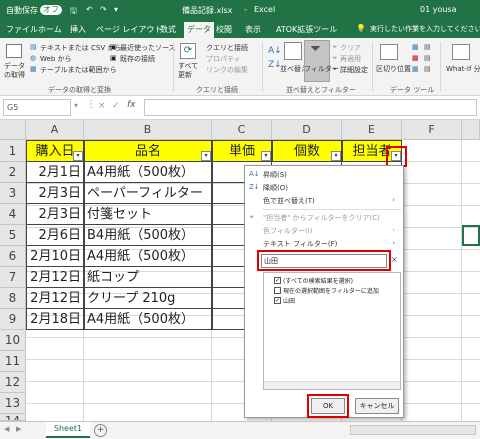 The width and height of the screenshot is (480, 439). I want to click on table-cell-date: 2月6日, so click(55, 235).